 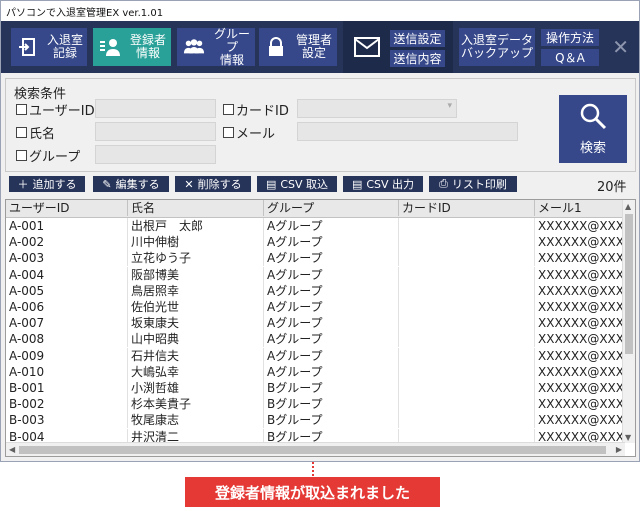 I want to click on send-content-label: 送信内容, so click(x=417, y=59).